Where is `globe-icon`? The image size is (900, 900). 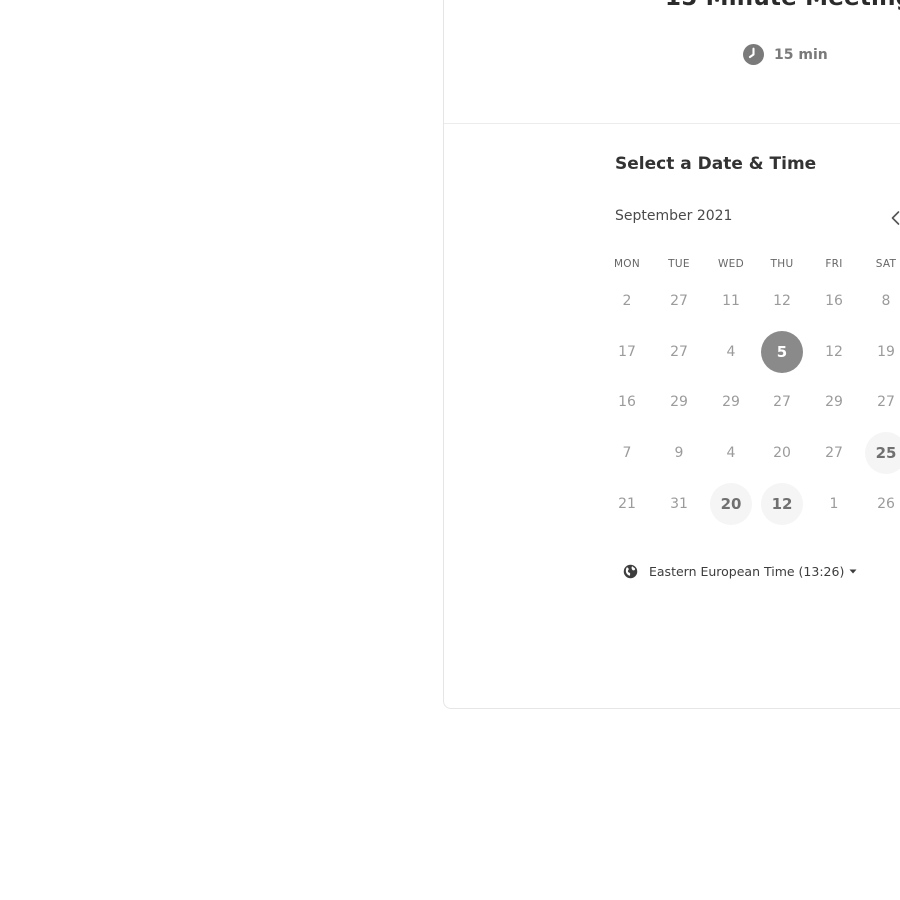 globe-icon is located at coordinates (630, 571).